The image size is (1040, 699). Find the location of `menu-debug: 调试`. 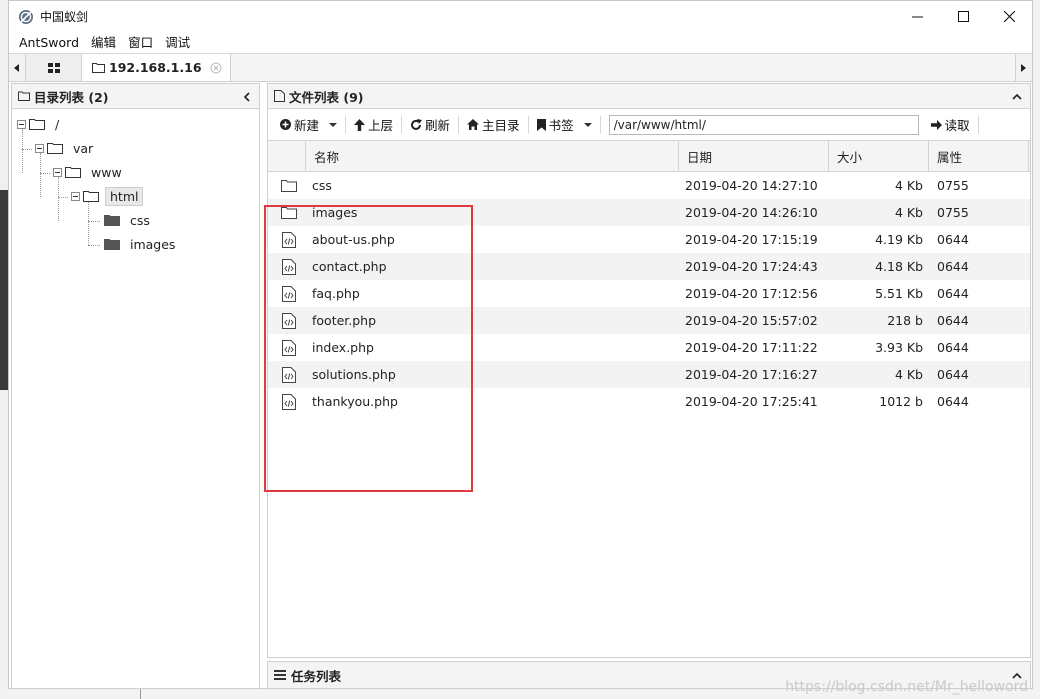

menu-debug: 调试 is located at coordinates (177, 42).